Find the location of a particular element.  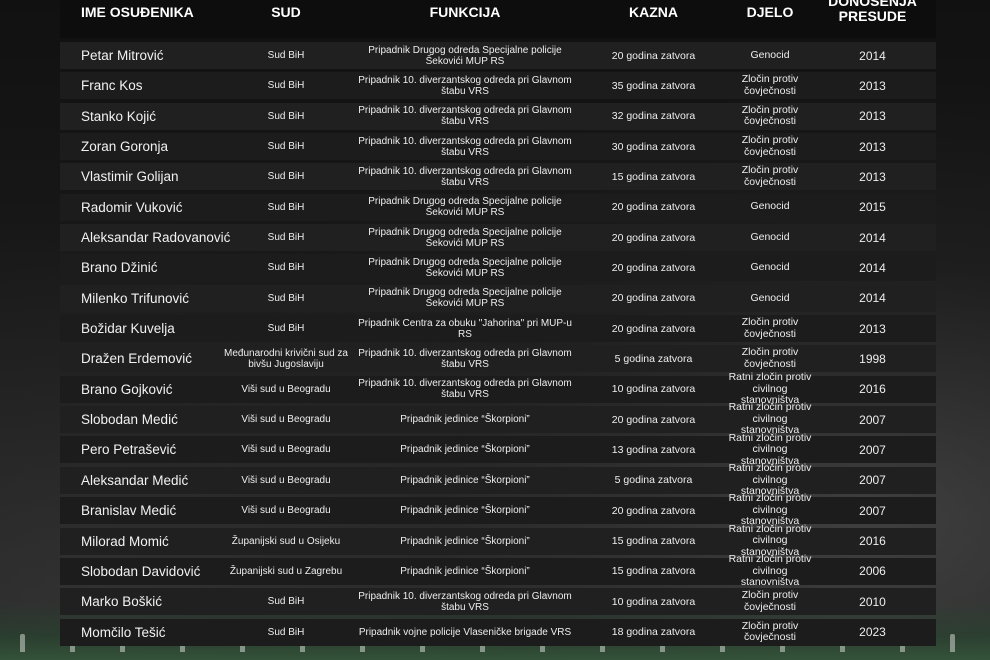

cell-name-text: Dražen Erdemović is located at coordinates (137, 359).